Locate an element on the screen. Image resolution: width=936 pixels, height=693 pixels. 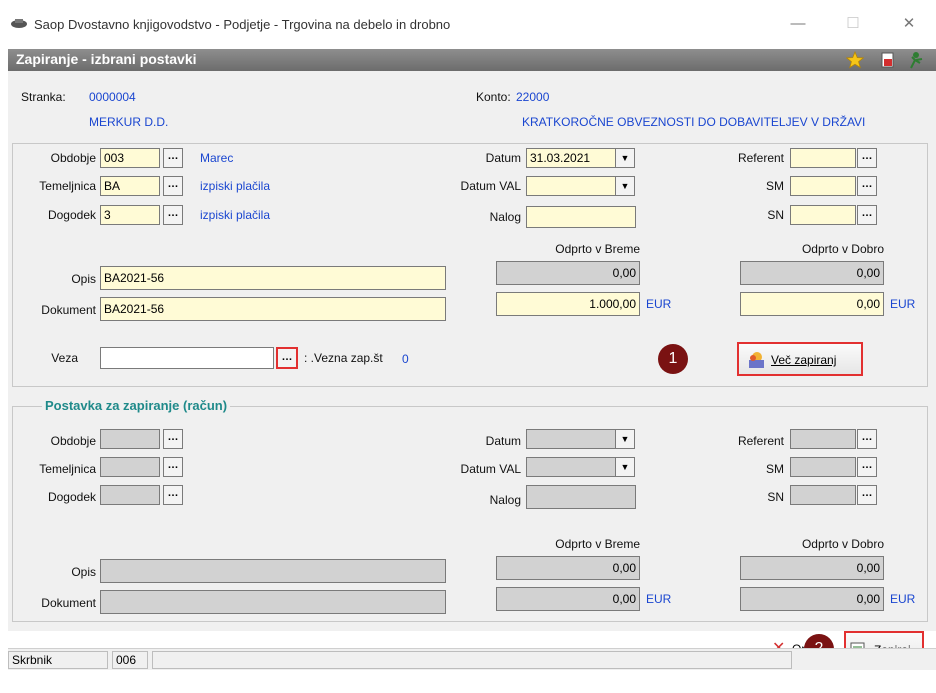
odprto-breme-value: 0,00 is located at coordinates (568, 273).